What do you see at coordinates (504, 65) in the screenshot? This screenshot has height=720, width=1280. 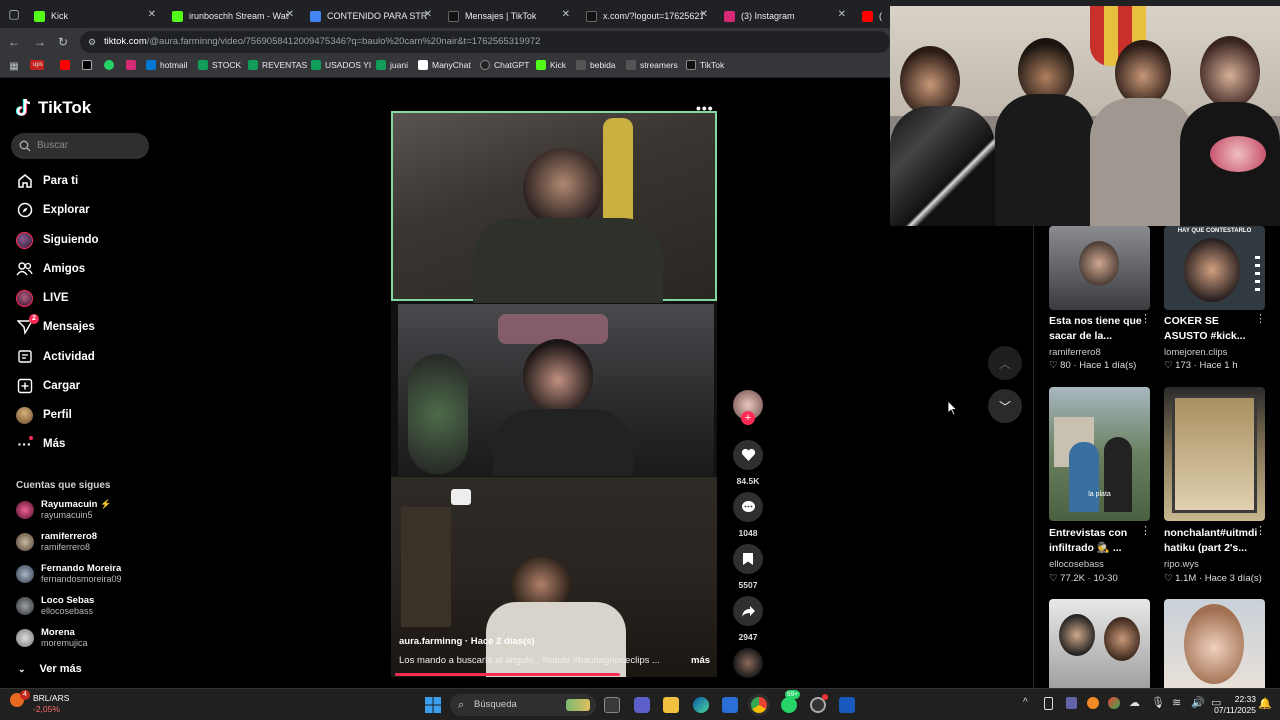 I see `bookmark-chatgpt: ChatGPT` at bounding box center [504, 65].